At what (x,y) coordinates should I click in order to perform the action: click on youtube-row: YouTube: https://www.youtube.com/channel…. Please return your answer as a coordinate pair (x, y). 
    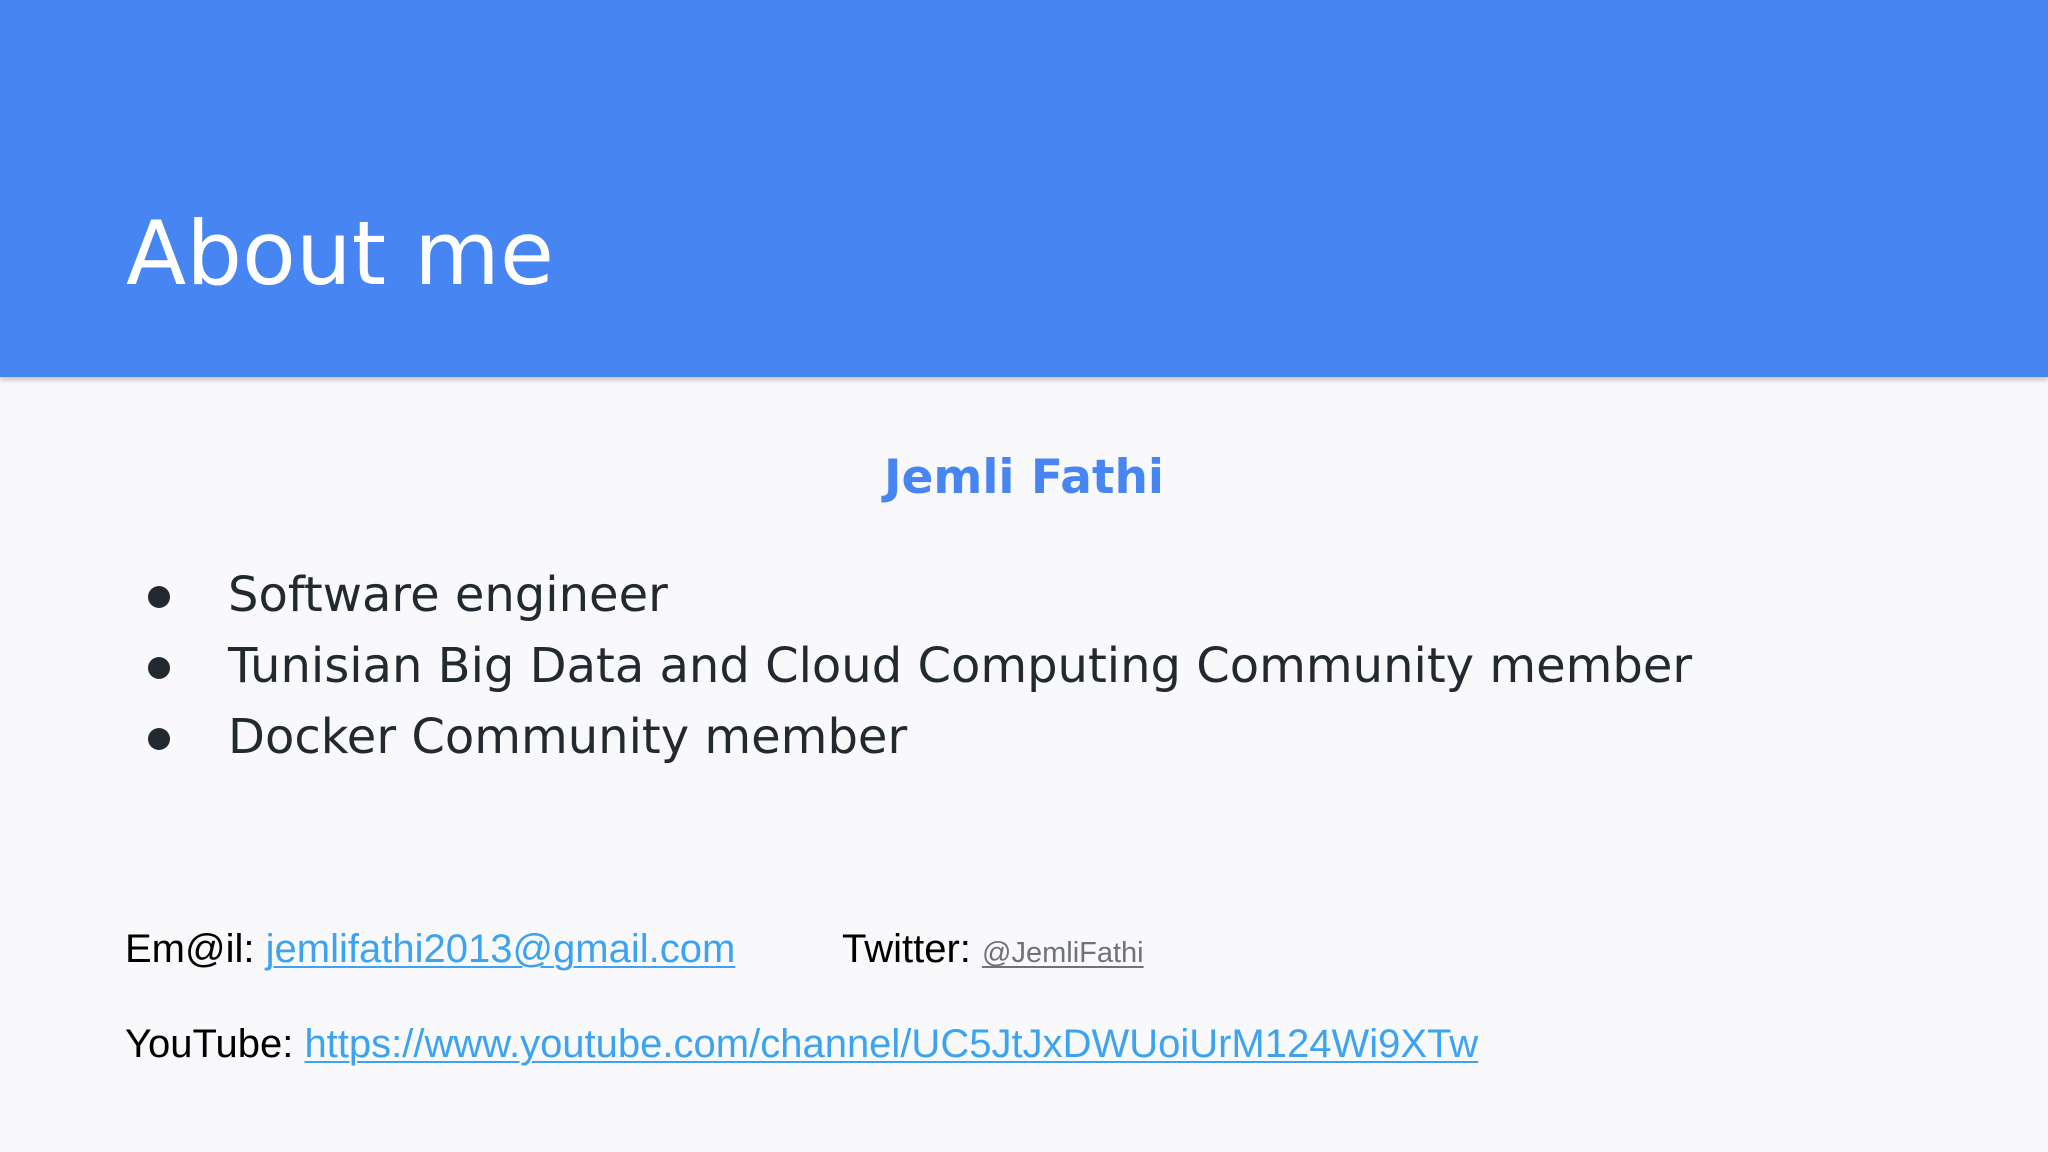
    Looking at the image, I should click on (801, 1044).